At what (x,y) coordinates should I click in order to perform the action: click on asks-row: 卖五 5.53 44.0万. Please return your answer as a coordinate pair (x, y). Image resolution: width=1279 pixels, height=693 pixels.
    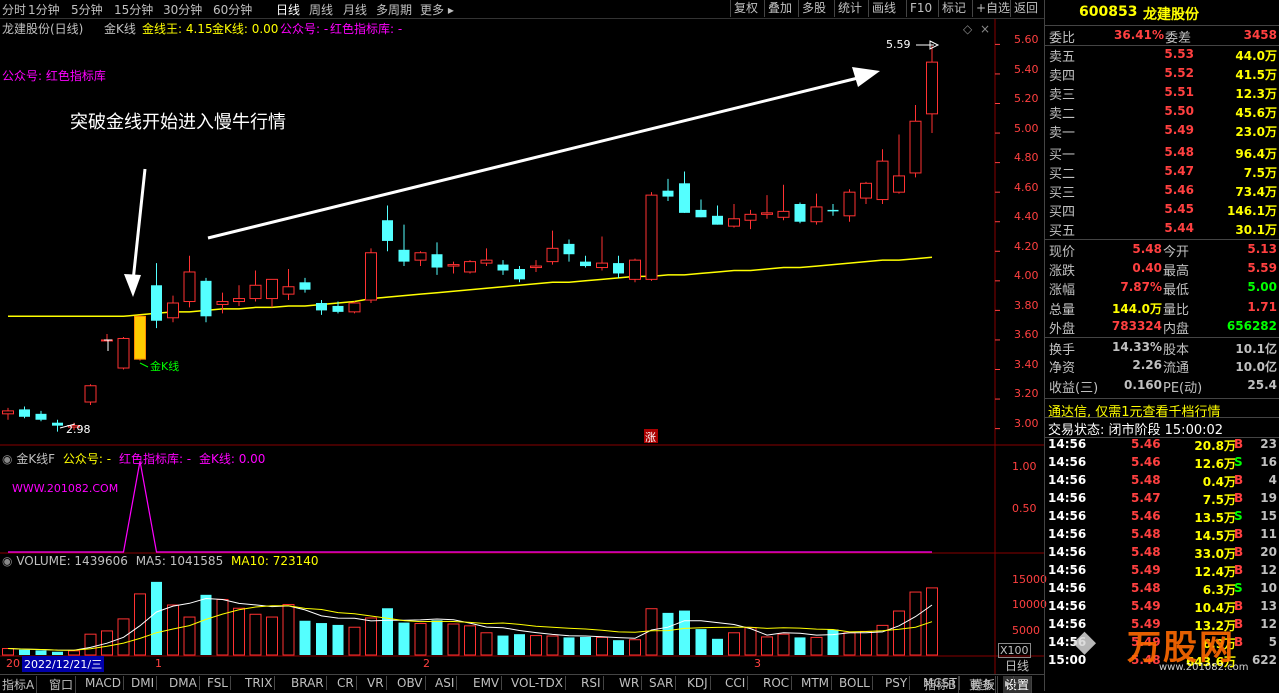
    Looking at the image, I should click on (1162, 55).